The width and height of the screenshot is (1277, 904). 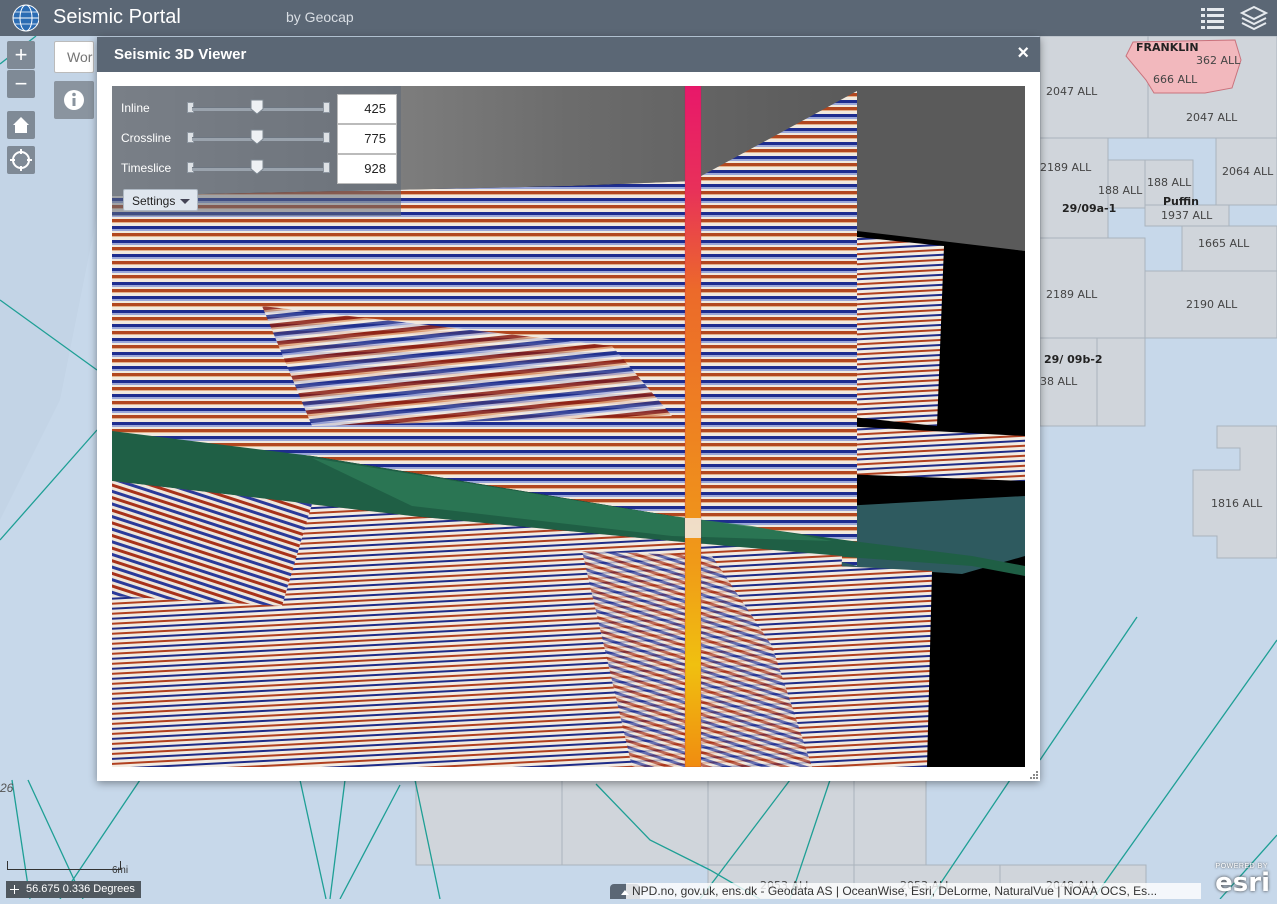 I want to click on viewer-title: Seismic 3D Viewer, so click(x=180, y=54).